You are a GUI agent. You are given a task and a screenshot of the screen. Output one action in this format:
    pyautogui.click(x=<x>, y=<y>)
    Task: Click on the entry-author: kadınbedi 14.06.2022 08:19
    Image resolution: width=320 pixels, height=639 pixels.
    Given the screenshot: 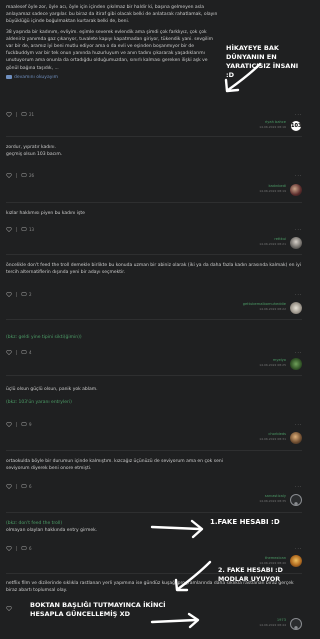 What is the action you would take?
    pyautogui.click(x=272, y=189)
    